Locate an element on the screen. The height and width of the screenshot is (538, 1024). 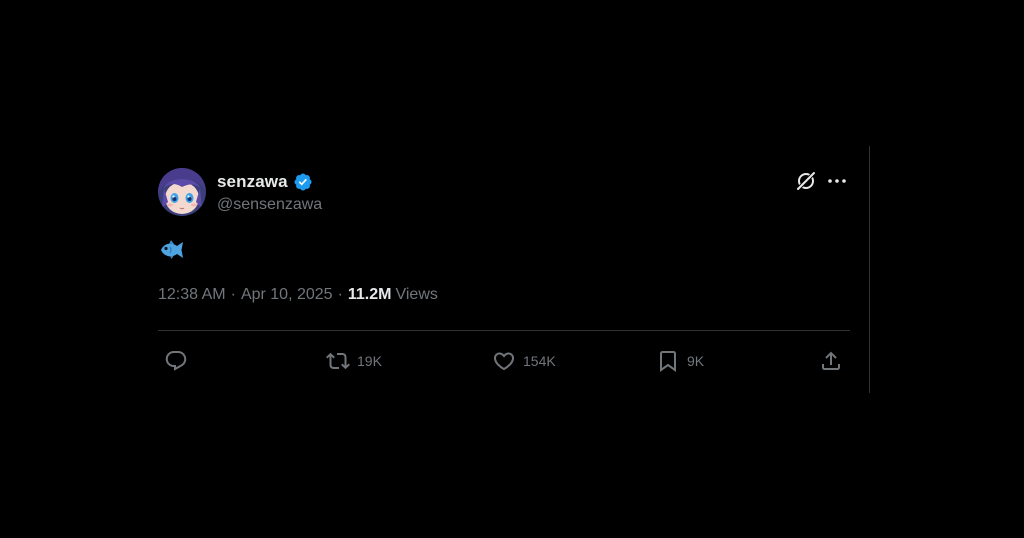
display-name: senzawa is located at coordinates (252, 182).